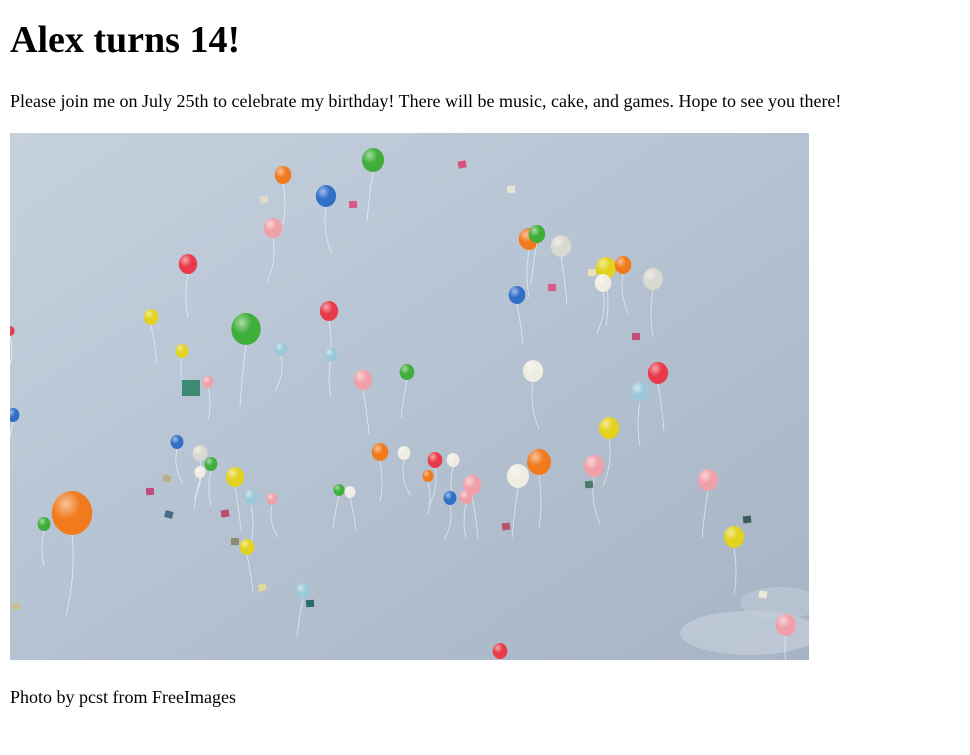 The width and height of the screenshot is (970, 755). What do you see at coordinates (123, 697) in the screenshot?
I see `photo-credit: Photo by pcst from FreeImages` at bounding box center [123, 697].